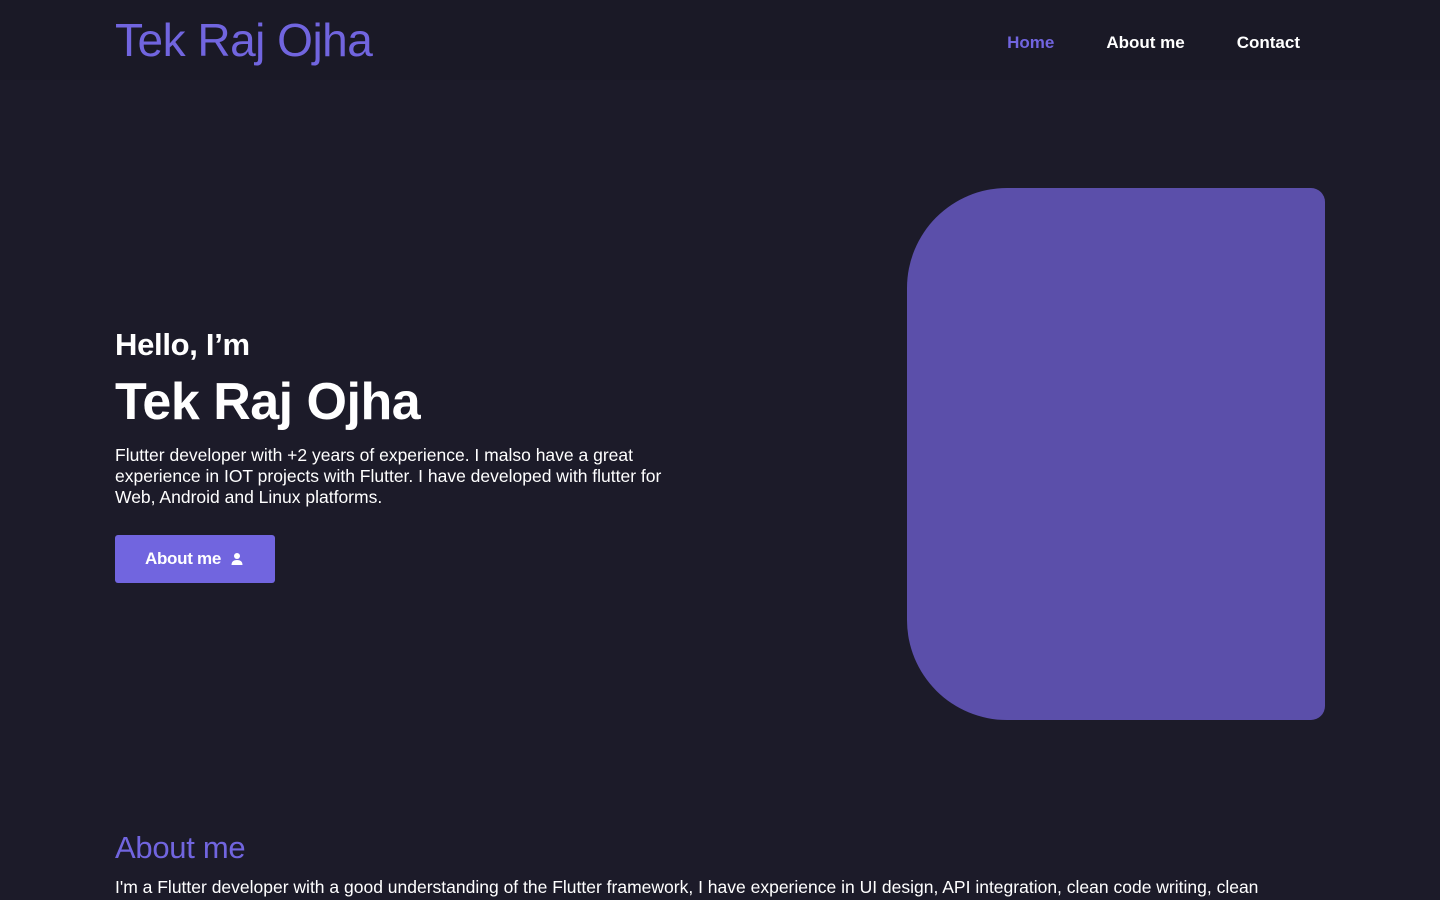 This screenshot has height=900, width=1440. Describe the element at coordinates (237, 559) in the screenshot. I see `person-icon` at that location.